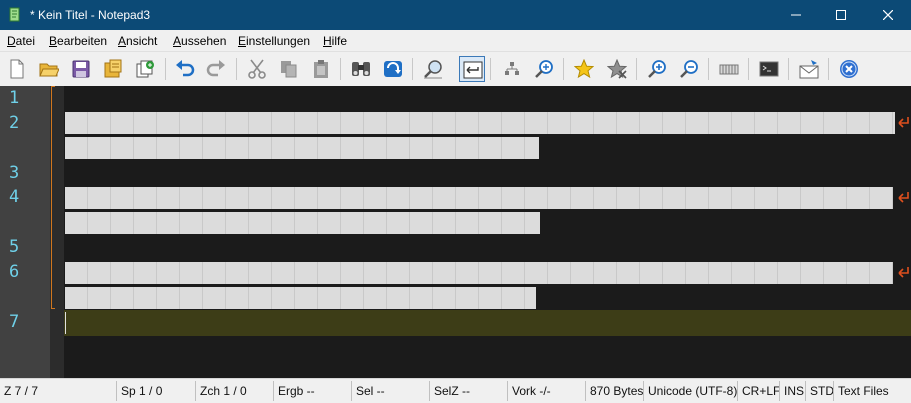 This screenshot has height=403, width=911. I want to click on clear-bookmarks-icon, so click(617, 69).